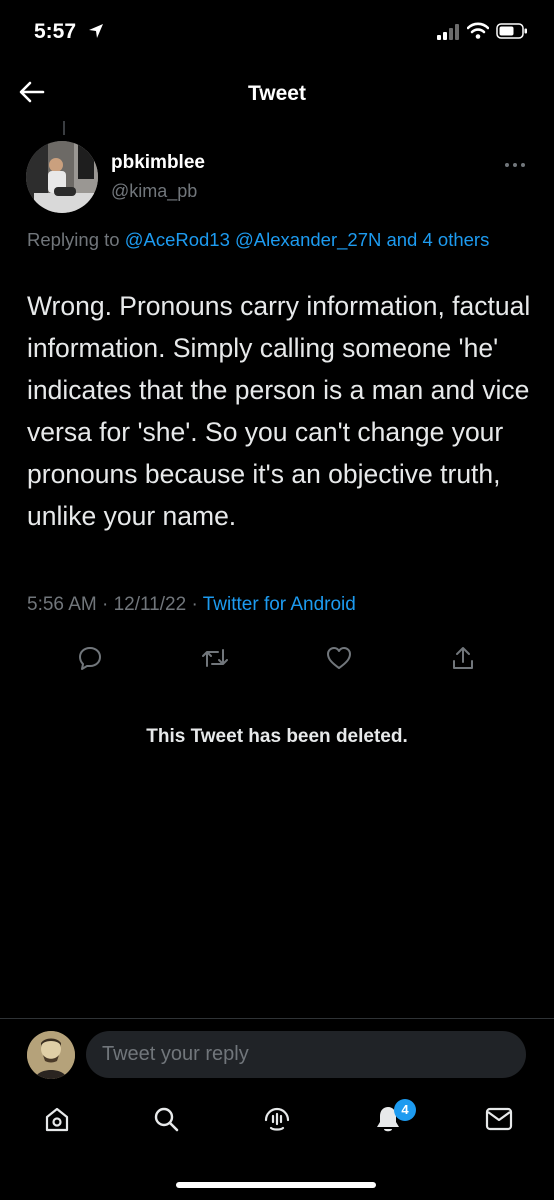 This screenshot has width=554, height=1200. I want to click on like-button, so click(339, 660).